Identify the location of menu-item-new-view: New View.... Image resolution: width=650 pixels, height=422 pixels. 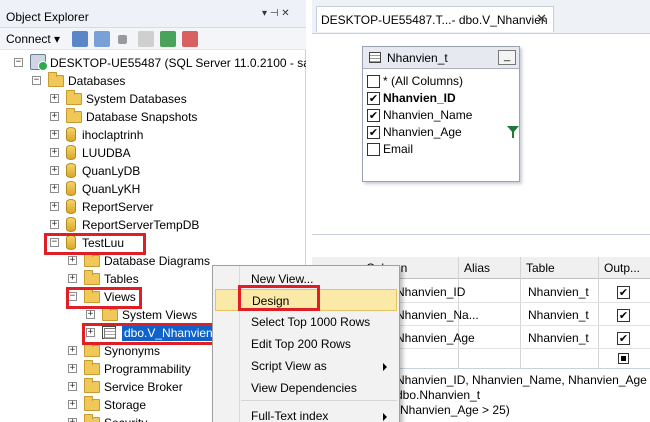
(306, 279).